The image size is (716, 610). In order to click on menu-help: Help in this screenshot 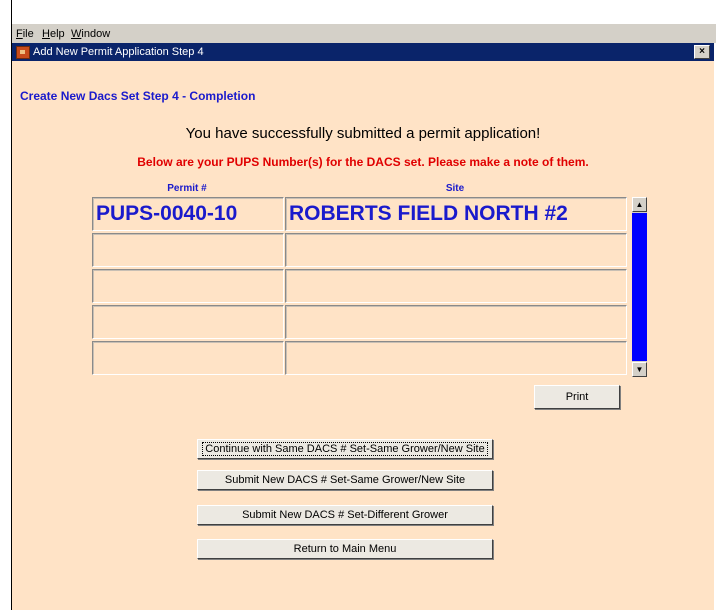, I will do `click(53, 34)`.